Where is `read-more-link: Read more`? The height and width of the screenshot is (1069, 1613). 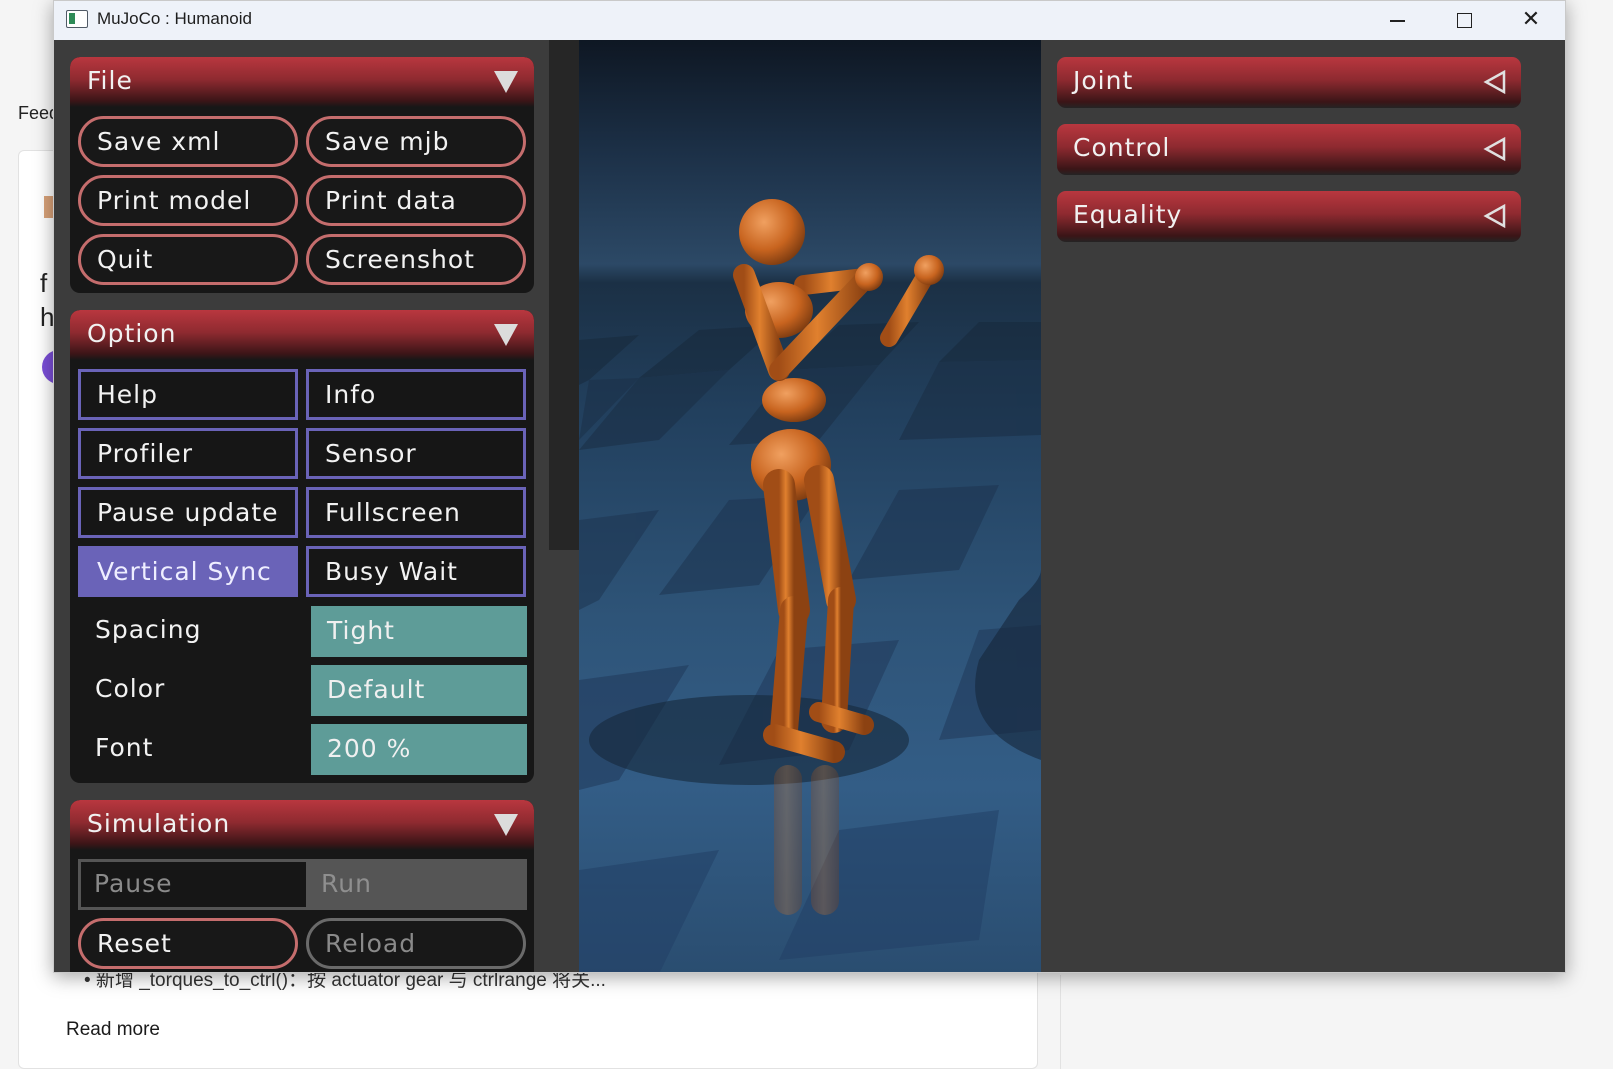
read-more-link: Read more is located at coordinates (113, 1030).